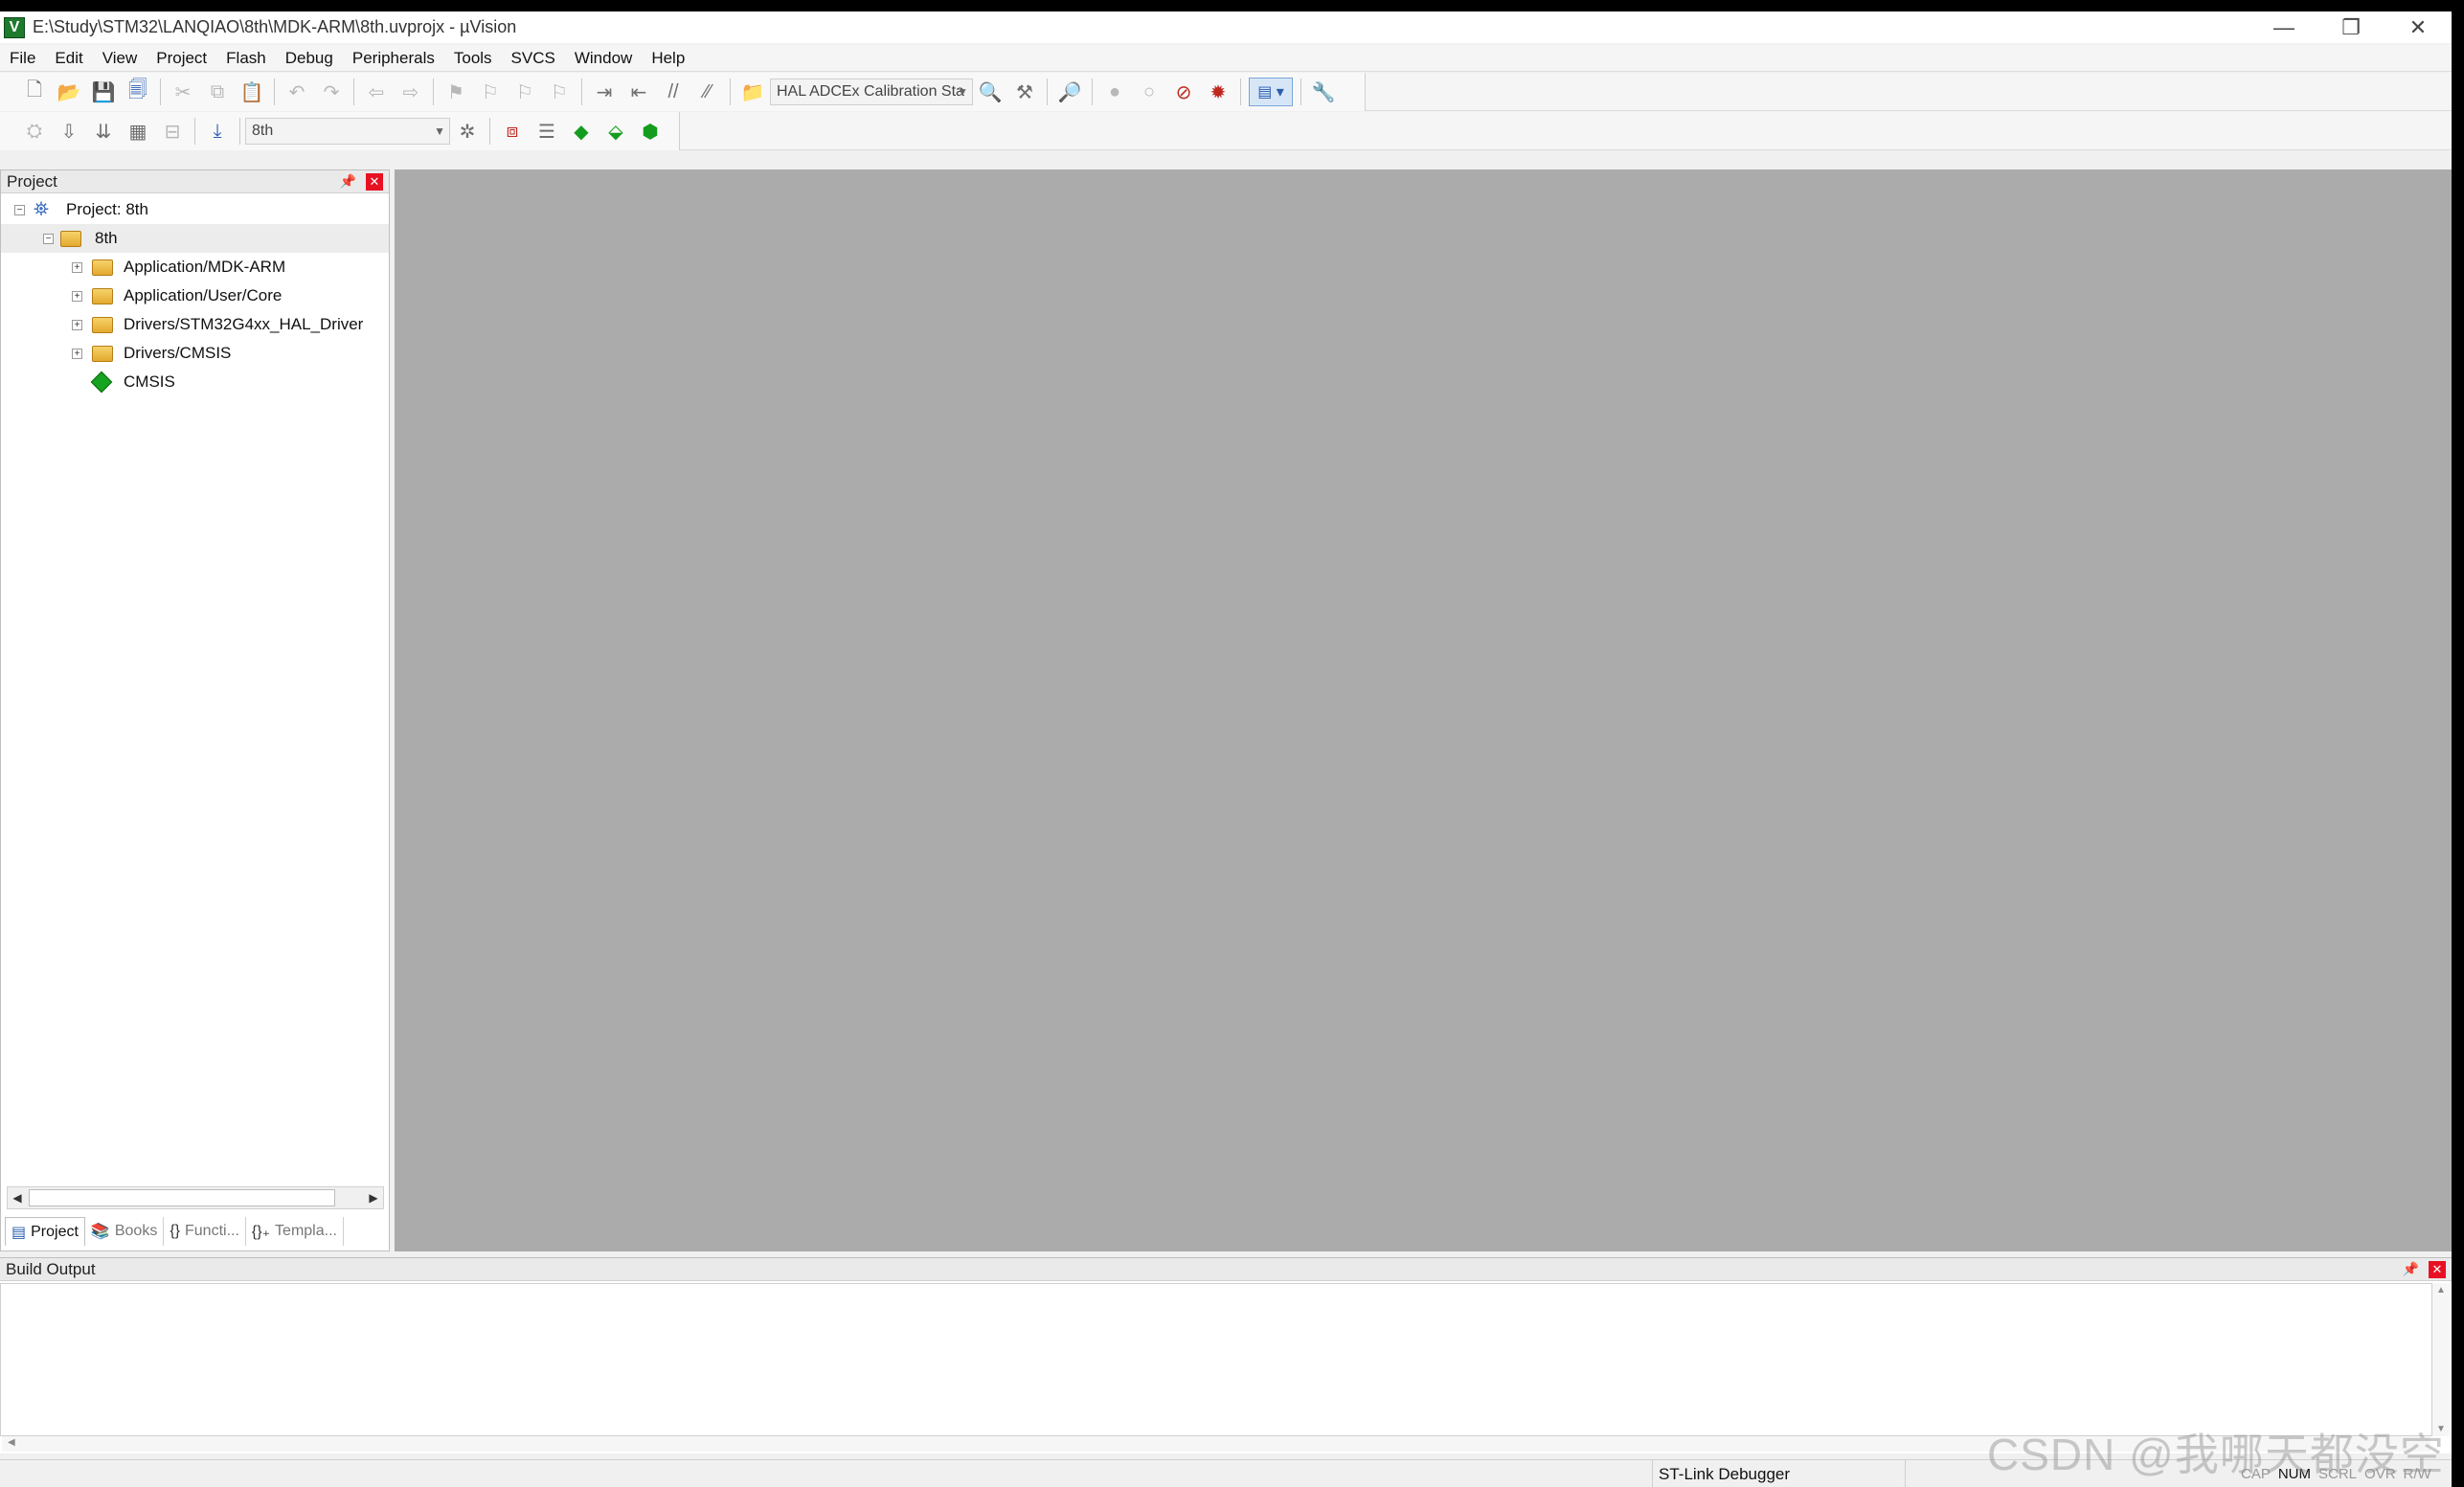  I want to click on disable-breakpoints-icon: ⊘, so click(1183, 92).